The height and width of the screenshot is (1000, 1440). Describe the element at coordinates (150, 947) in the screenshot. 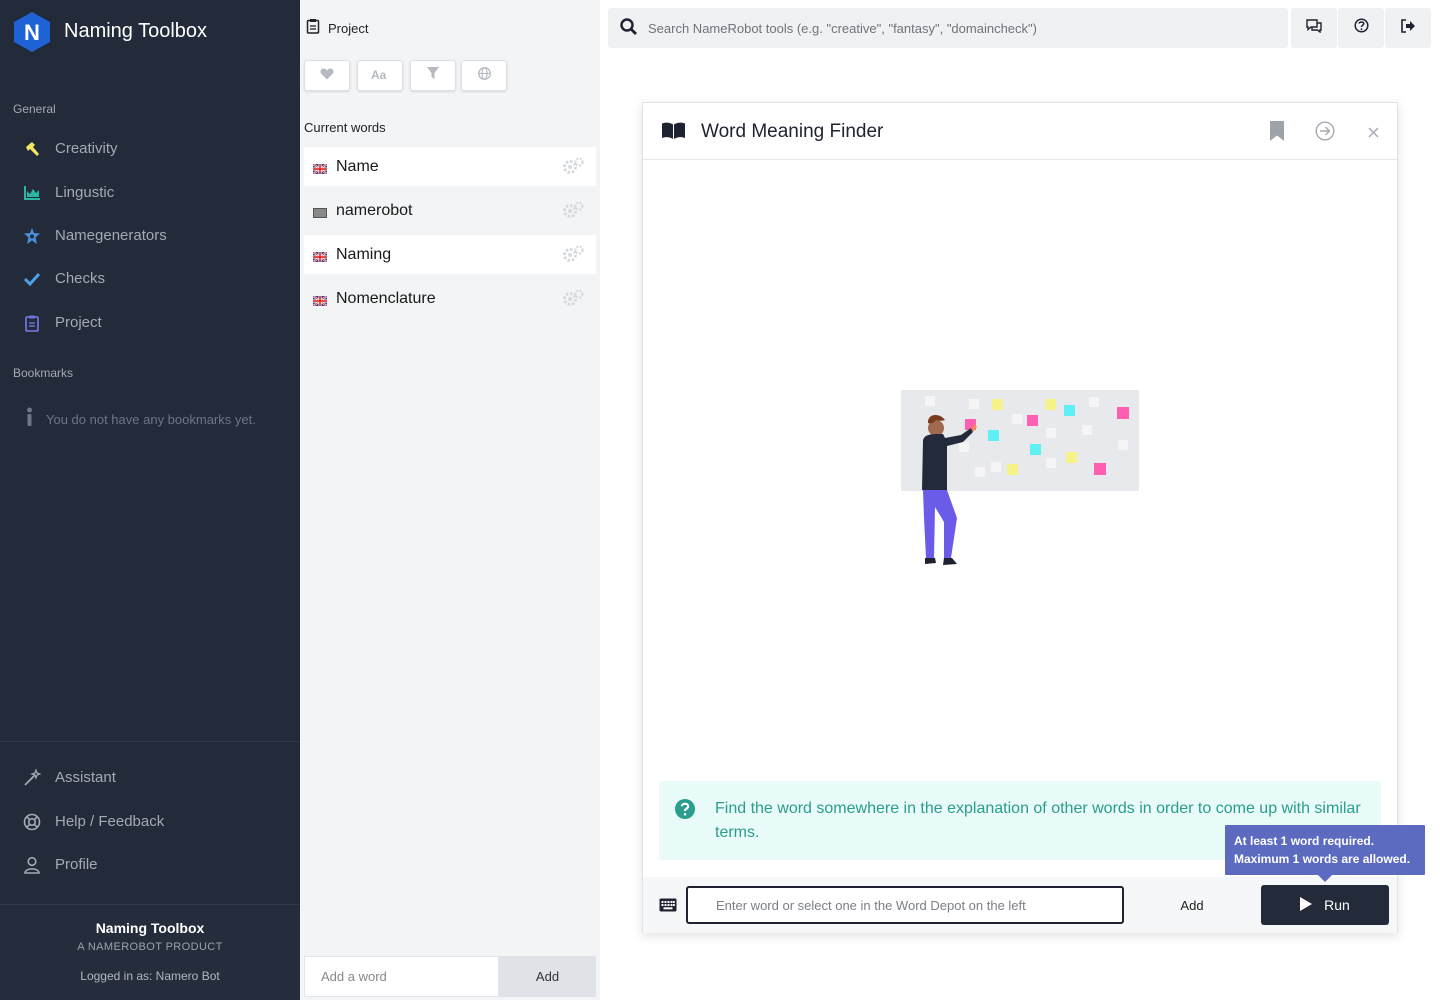

I see `footer-subtitle: A NAMEROBOT PRODUCT` at that location.